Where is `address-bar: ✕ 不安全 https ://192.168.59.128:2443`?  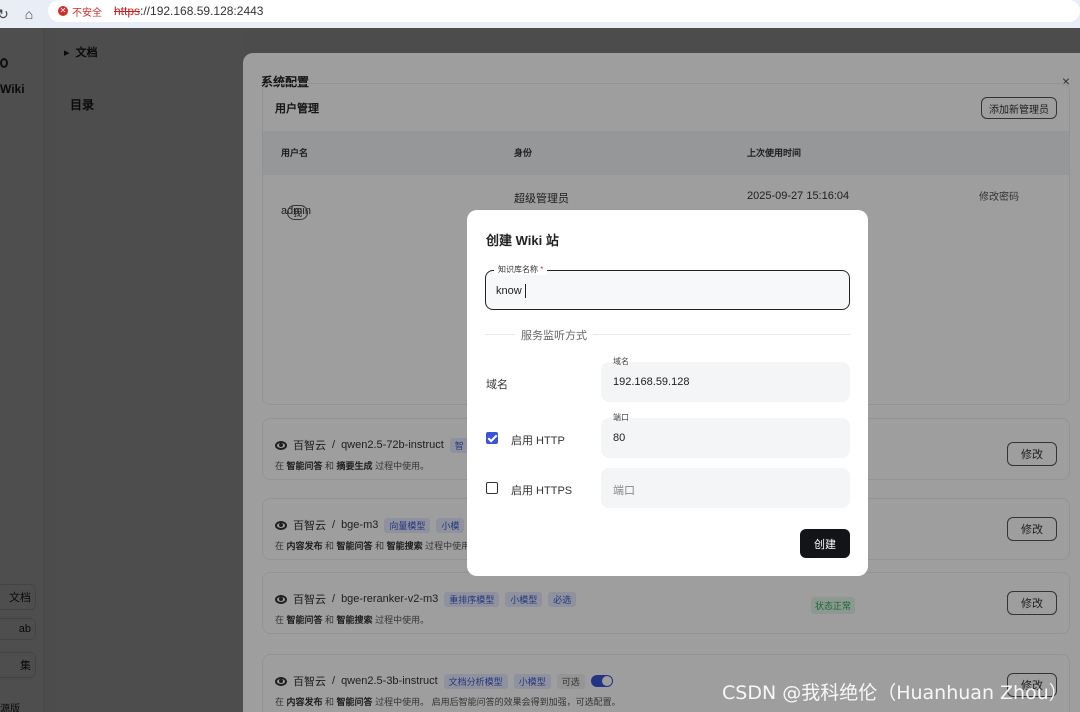 address-bar: ✕ 不安全 https ://192.168.59.128:2443 is located at coordinates (564, 11).